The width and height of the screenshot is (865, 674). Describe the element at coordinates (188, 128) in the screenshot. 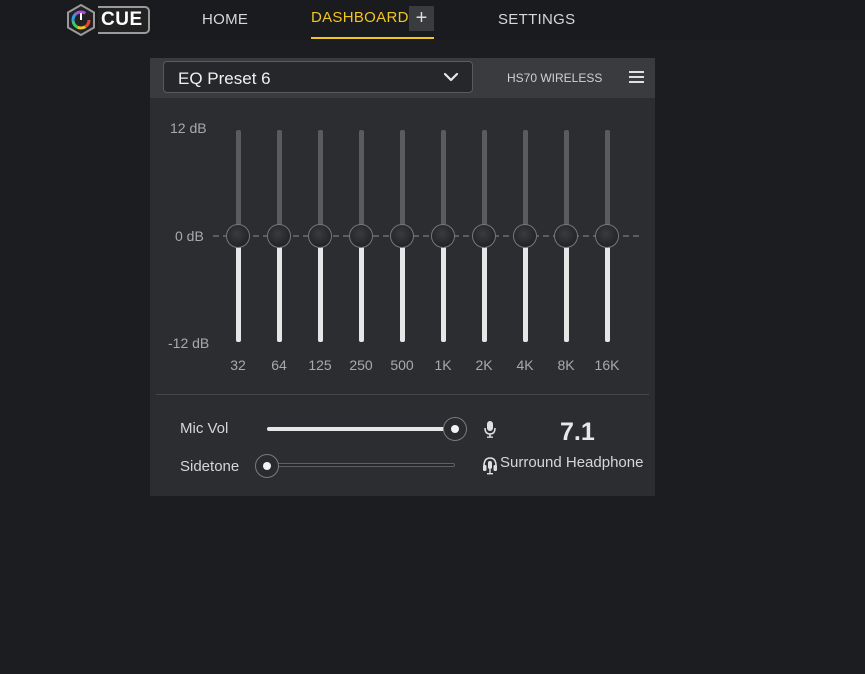

I see `db-label-top: 12 dB` at that location.